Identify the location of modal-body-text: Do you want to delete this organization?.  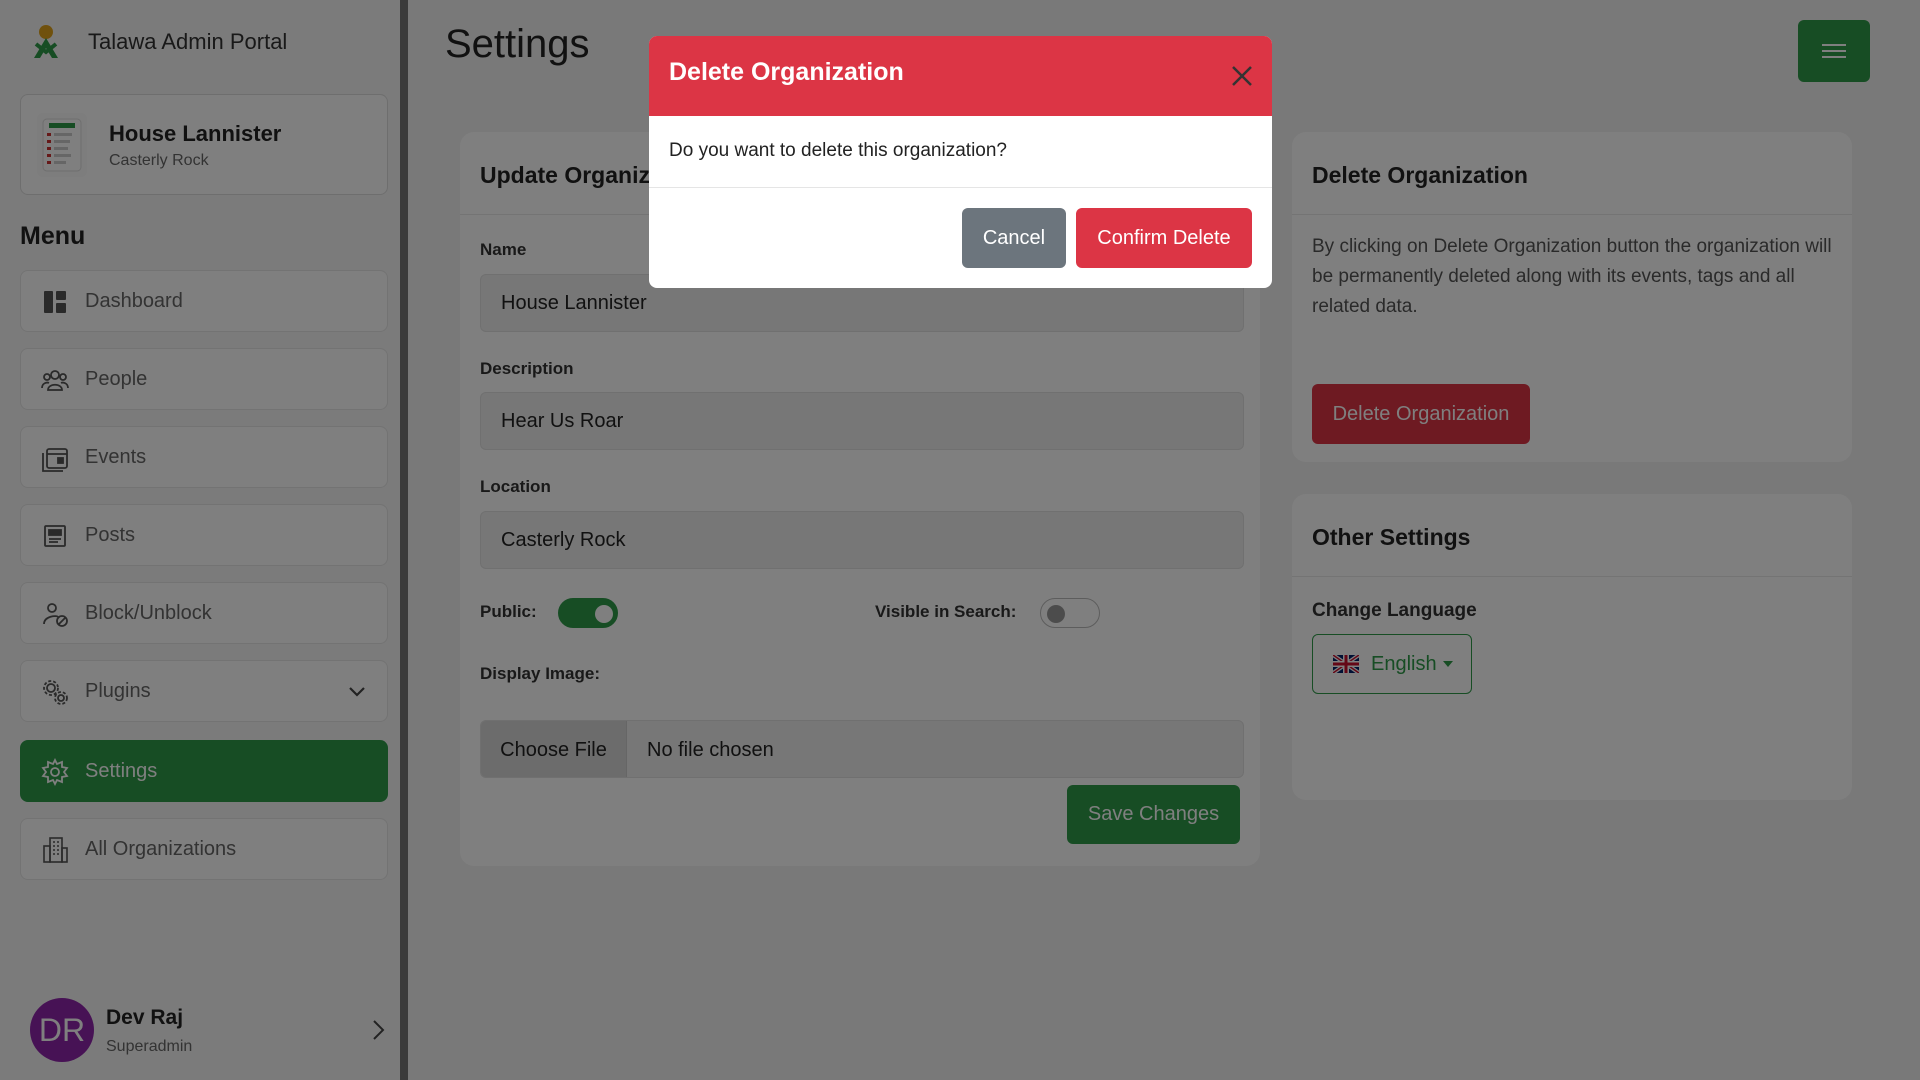
(838, 150).